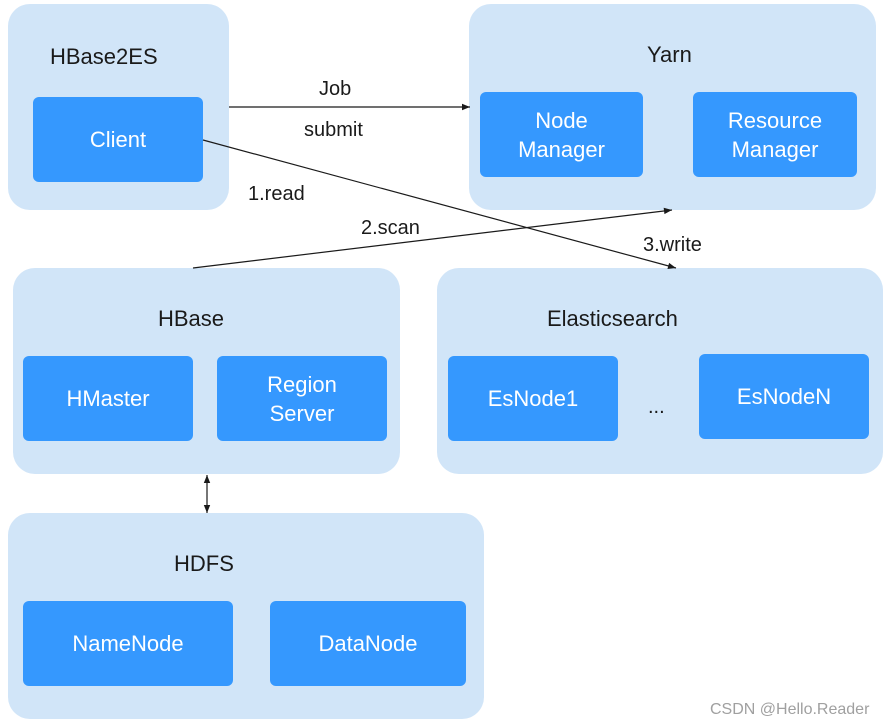  Describe the element at coordinates (276, 194) in the screenshot. I see `edge-label-read: 1.read` at that location.